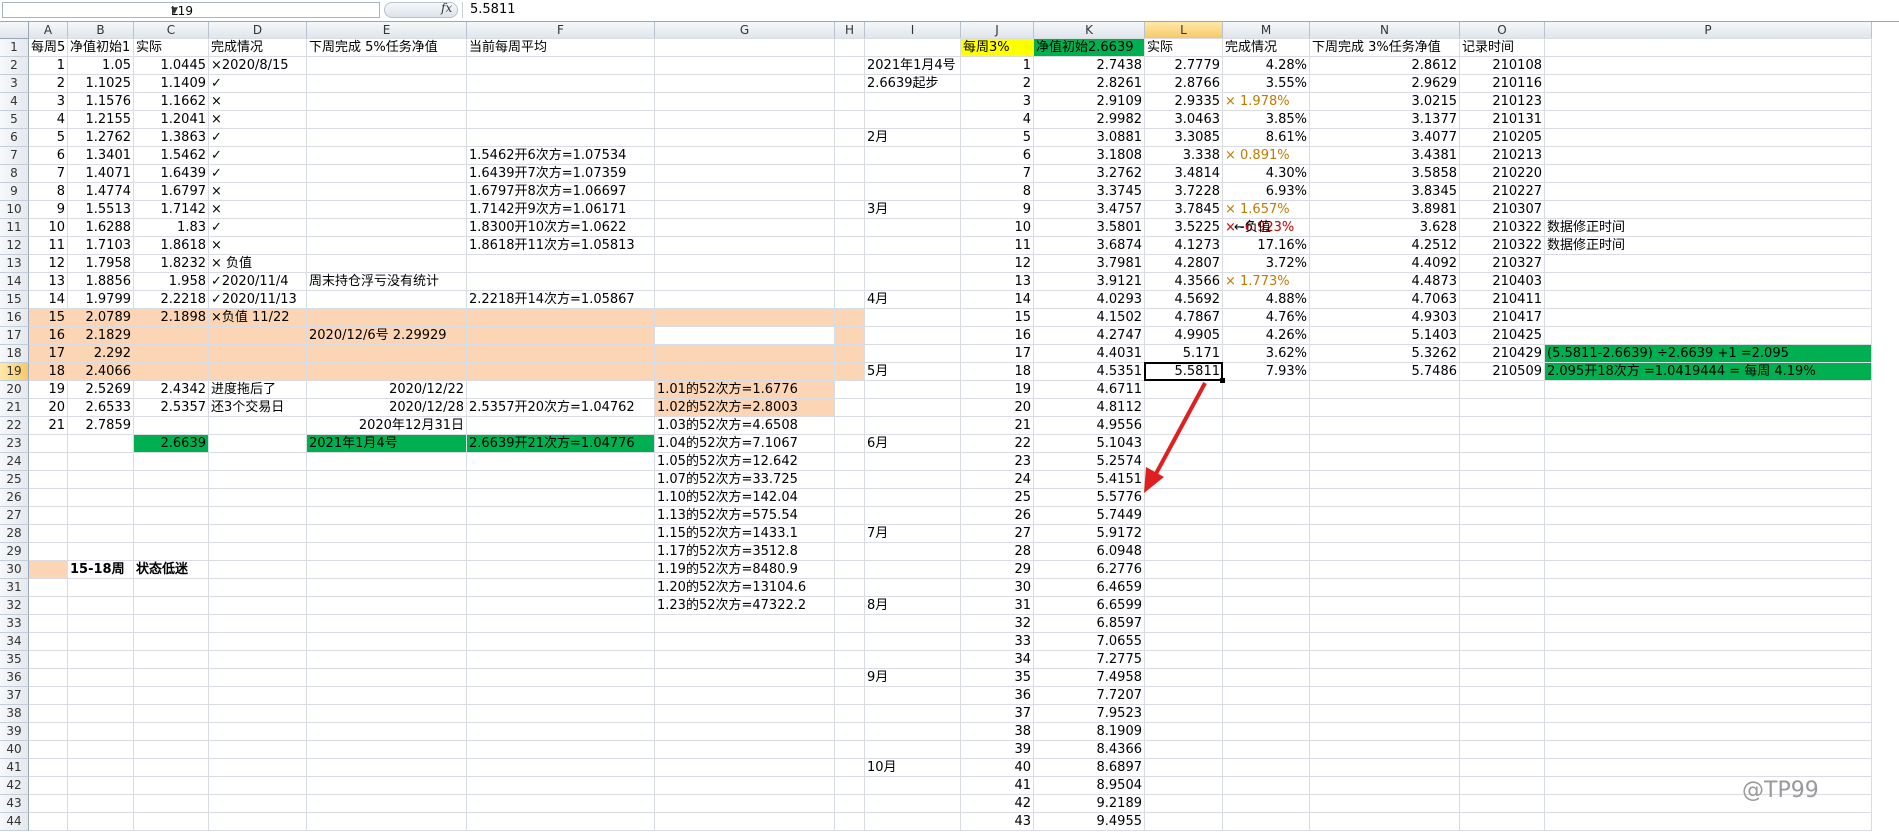  I want to click on row-header-36: 36, so click(14, 678).